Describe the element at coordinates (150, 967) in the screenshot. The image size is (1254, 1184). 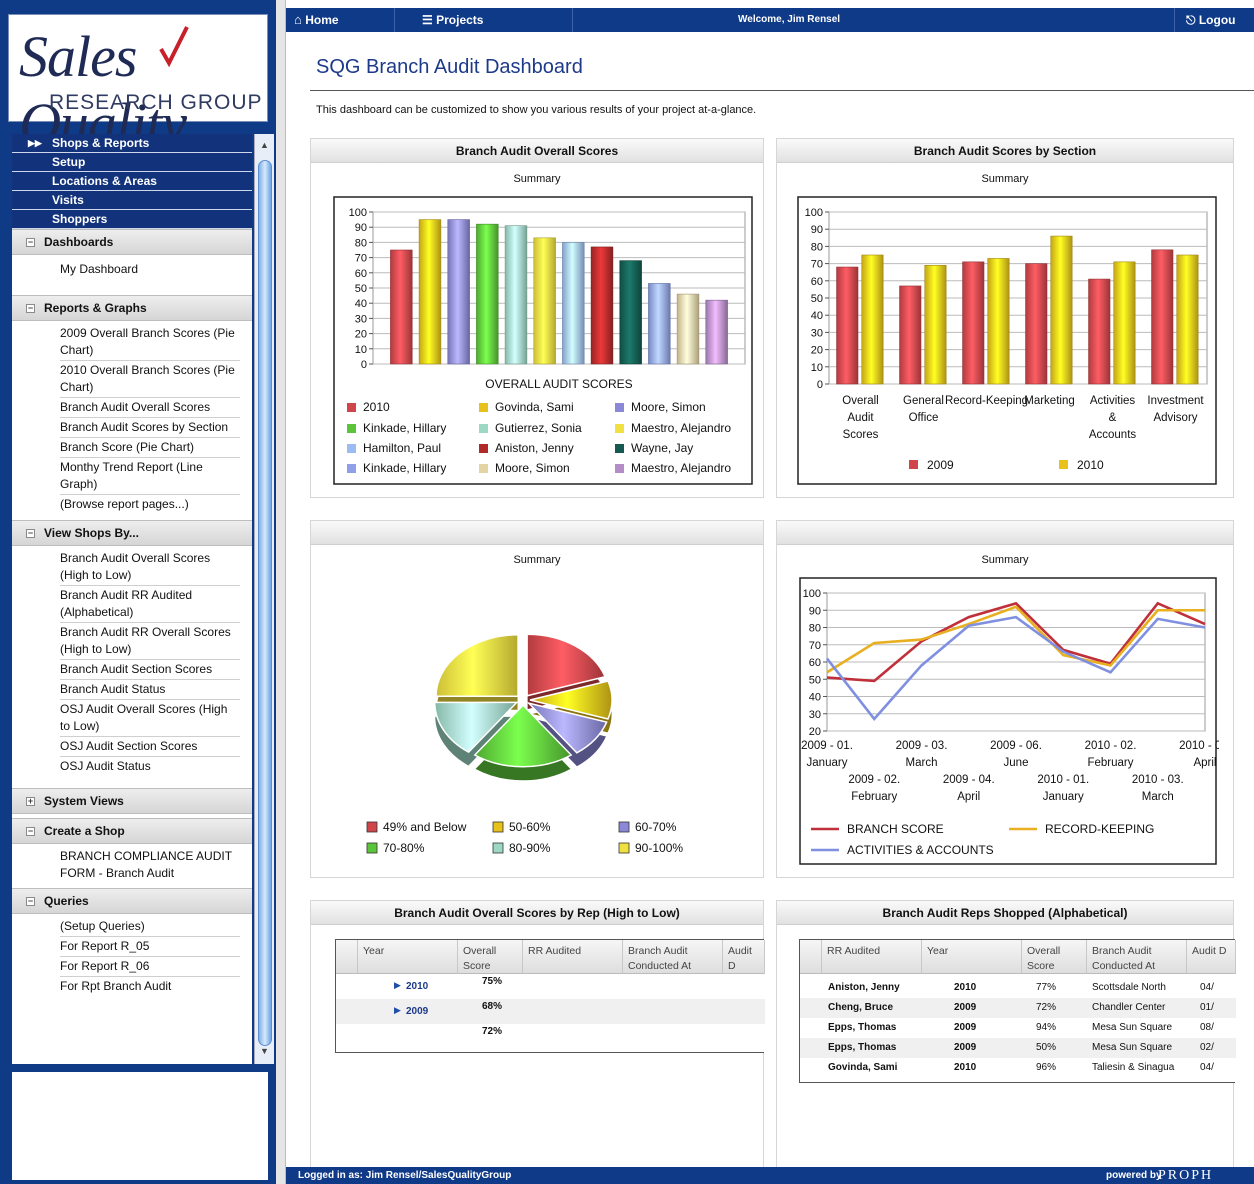
I see `sidebar-item-query: For Report R_06` at that location.